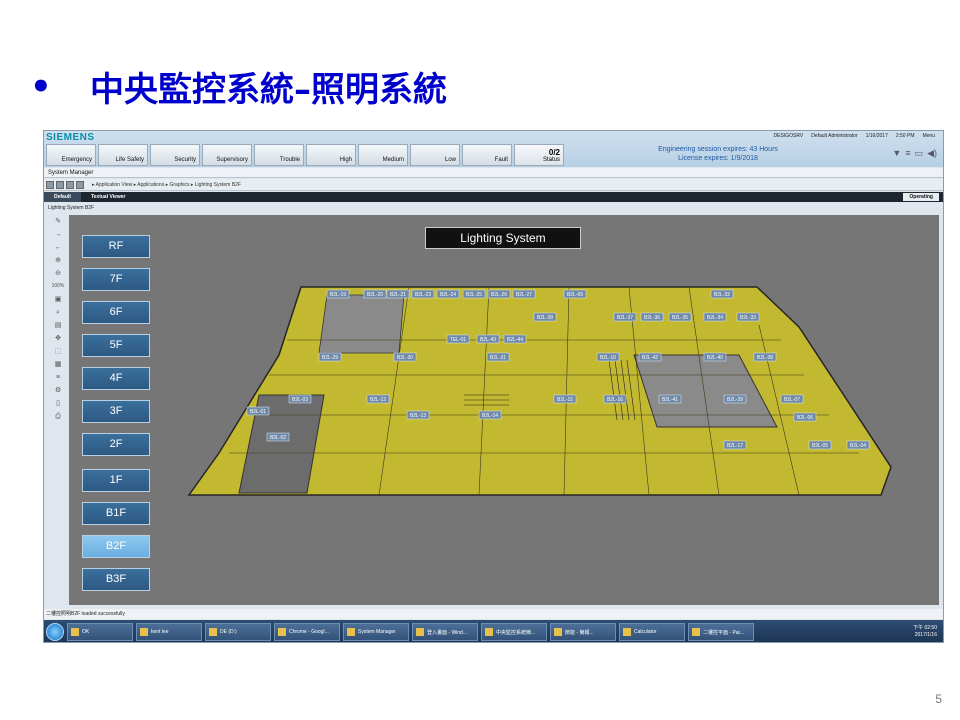 This screenshot has width=960, height=720. Describe the element at coordinates (58, 299) in the screenshot. I see `fit-icon: ▣` at that location.